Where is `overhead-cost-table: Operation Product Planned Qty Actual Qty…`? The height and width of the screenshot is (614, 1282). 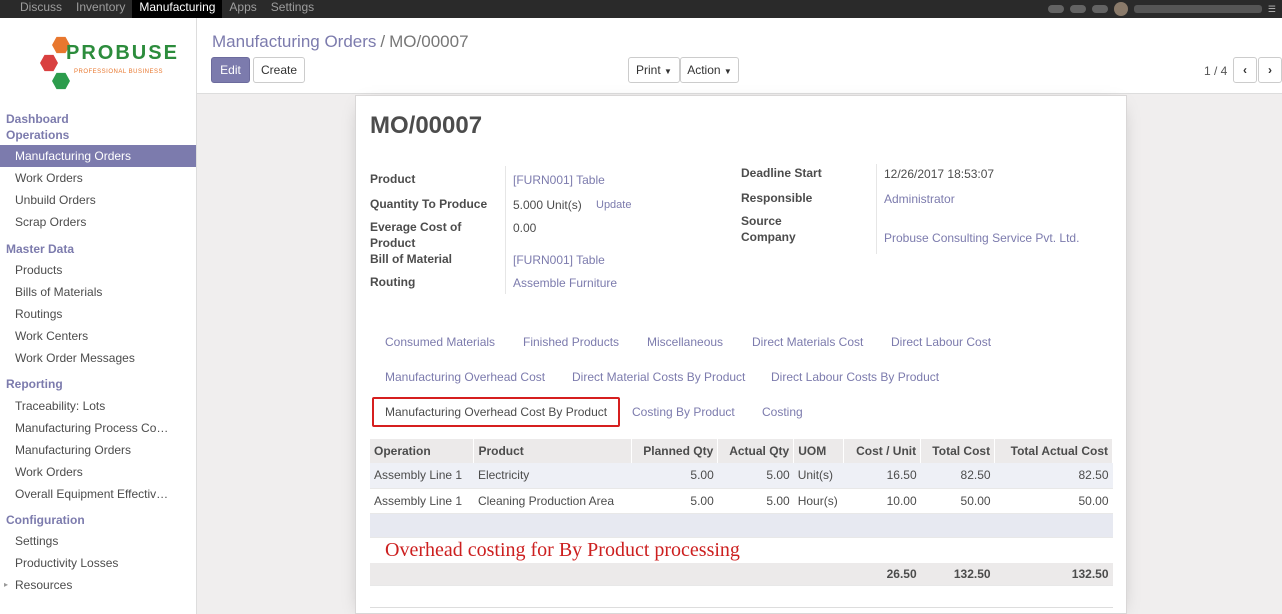
overhead-cost-table: Operation Product Planned Qty Actual Qty… is located at coordinates (741, 512).